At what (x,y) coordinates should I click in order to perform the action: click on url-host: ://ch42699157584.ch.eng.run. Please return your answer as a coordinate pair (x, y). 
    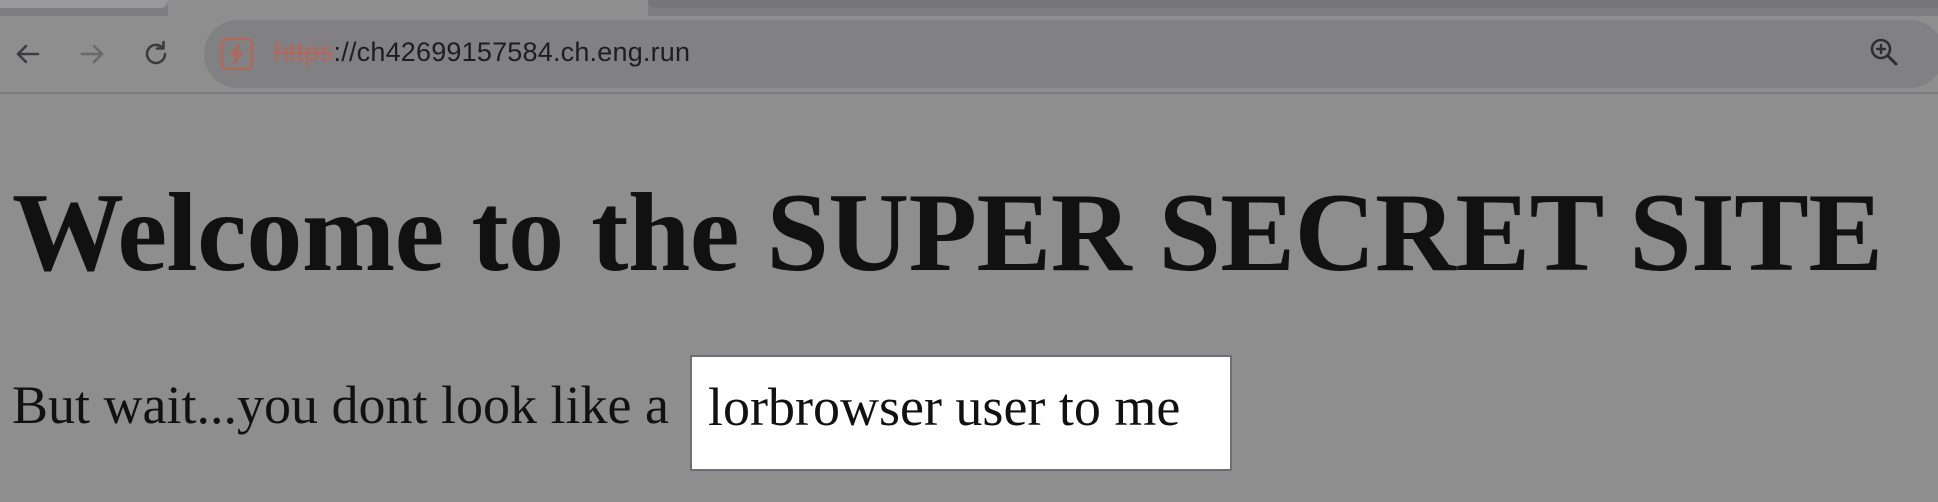
    Looking at the image, I should click on (512, 52).